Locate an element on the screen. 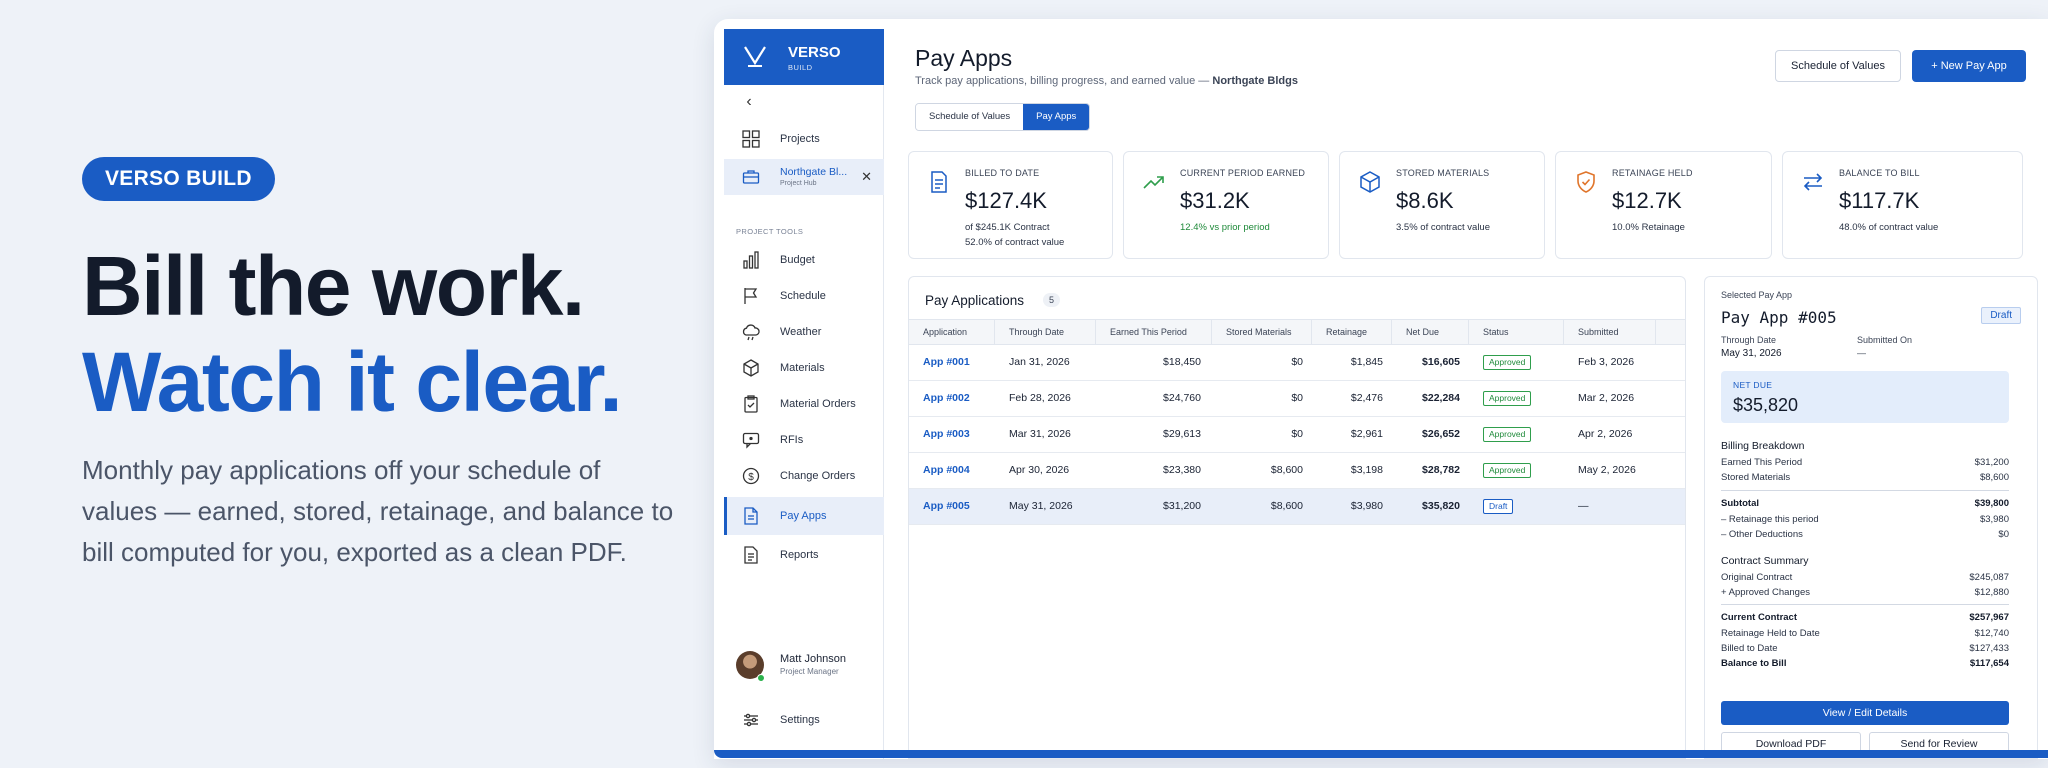  sidebar-item-label: Change Orders is located at coordinates (818, 476).